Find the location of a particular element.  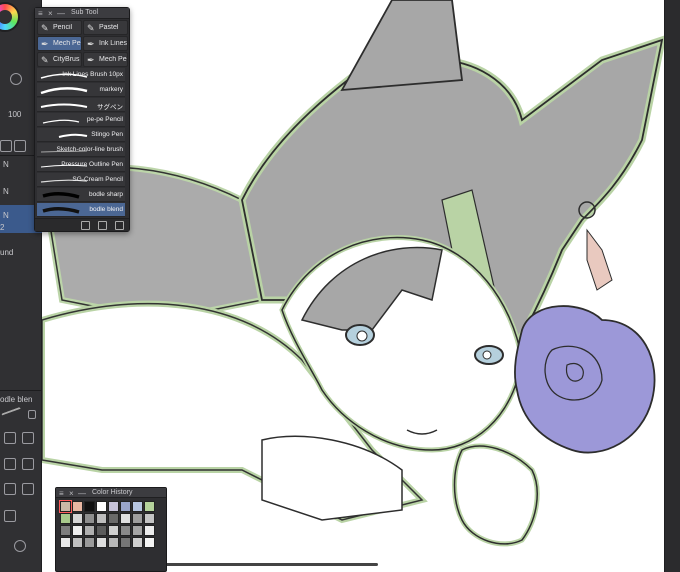

right-panel-edge is located at coordinates (672, 286).